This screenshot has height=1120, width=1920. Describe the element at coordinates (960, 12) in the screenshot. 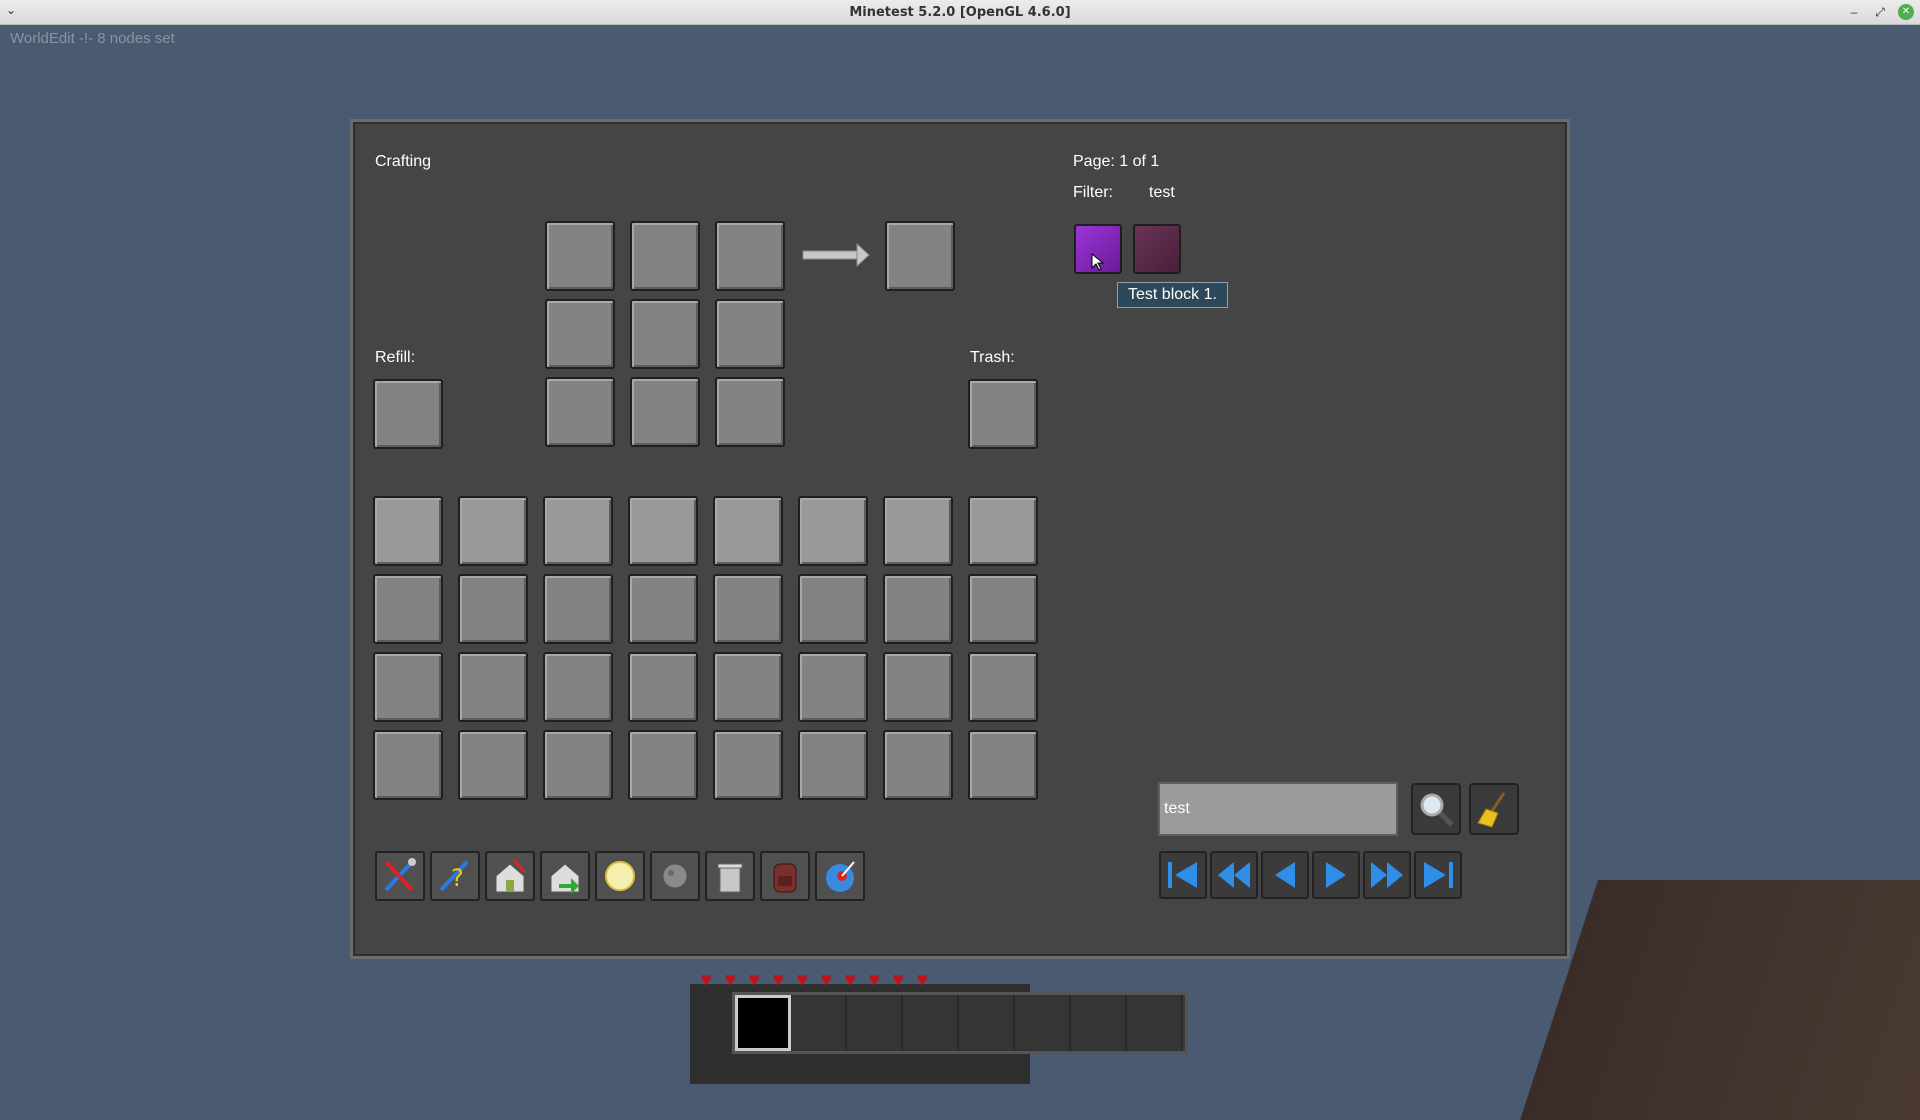

I see `window-titlebar: ⌄ Minetest 5.2.0 [OpenGL 4.6.0] – ⤢ ✕` at that location.